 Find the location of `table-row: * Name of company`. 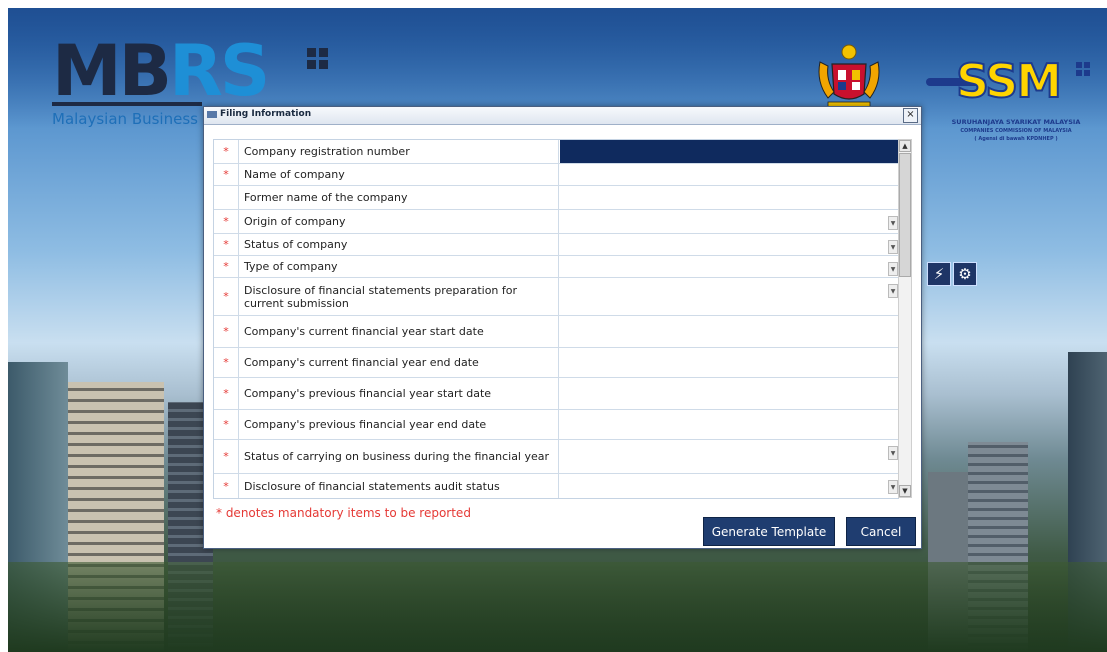

table-row: * Name of company is located at coordinates (556, 175).